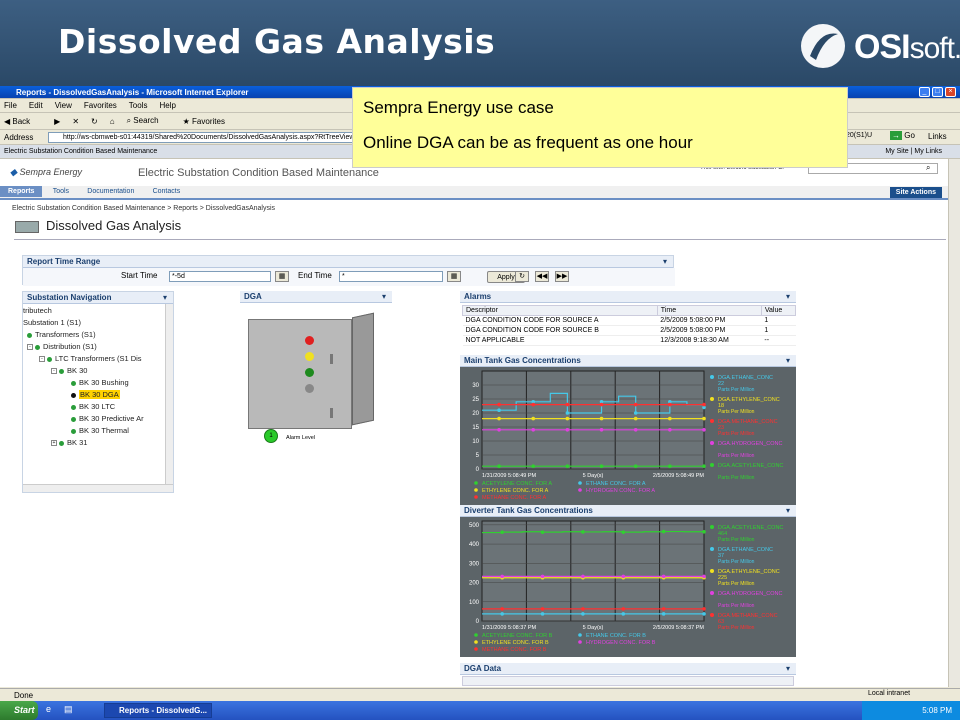  I want to click on tree-scrollbar, so click(169, 394).